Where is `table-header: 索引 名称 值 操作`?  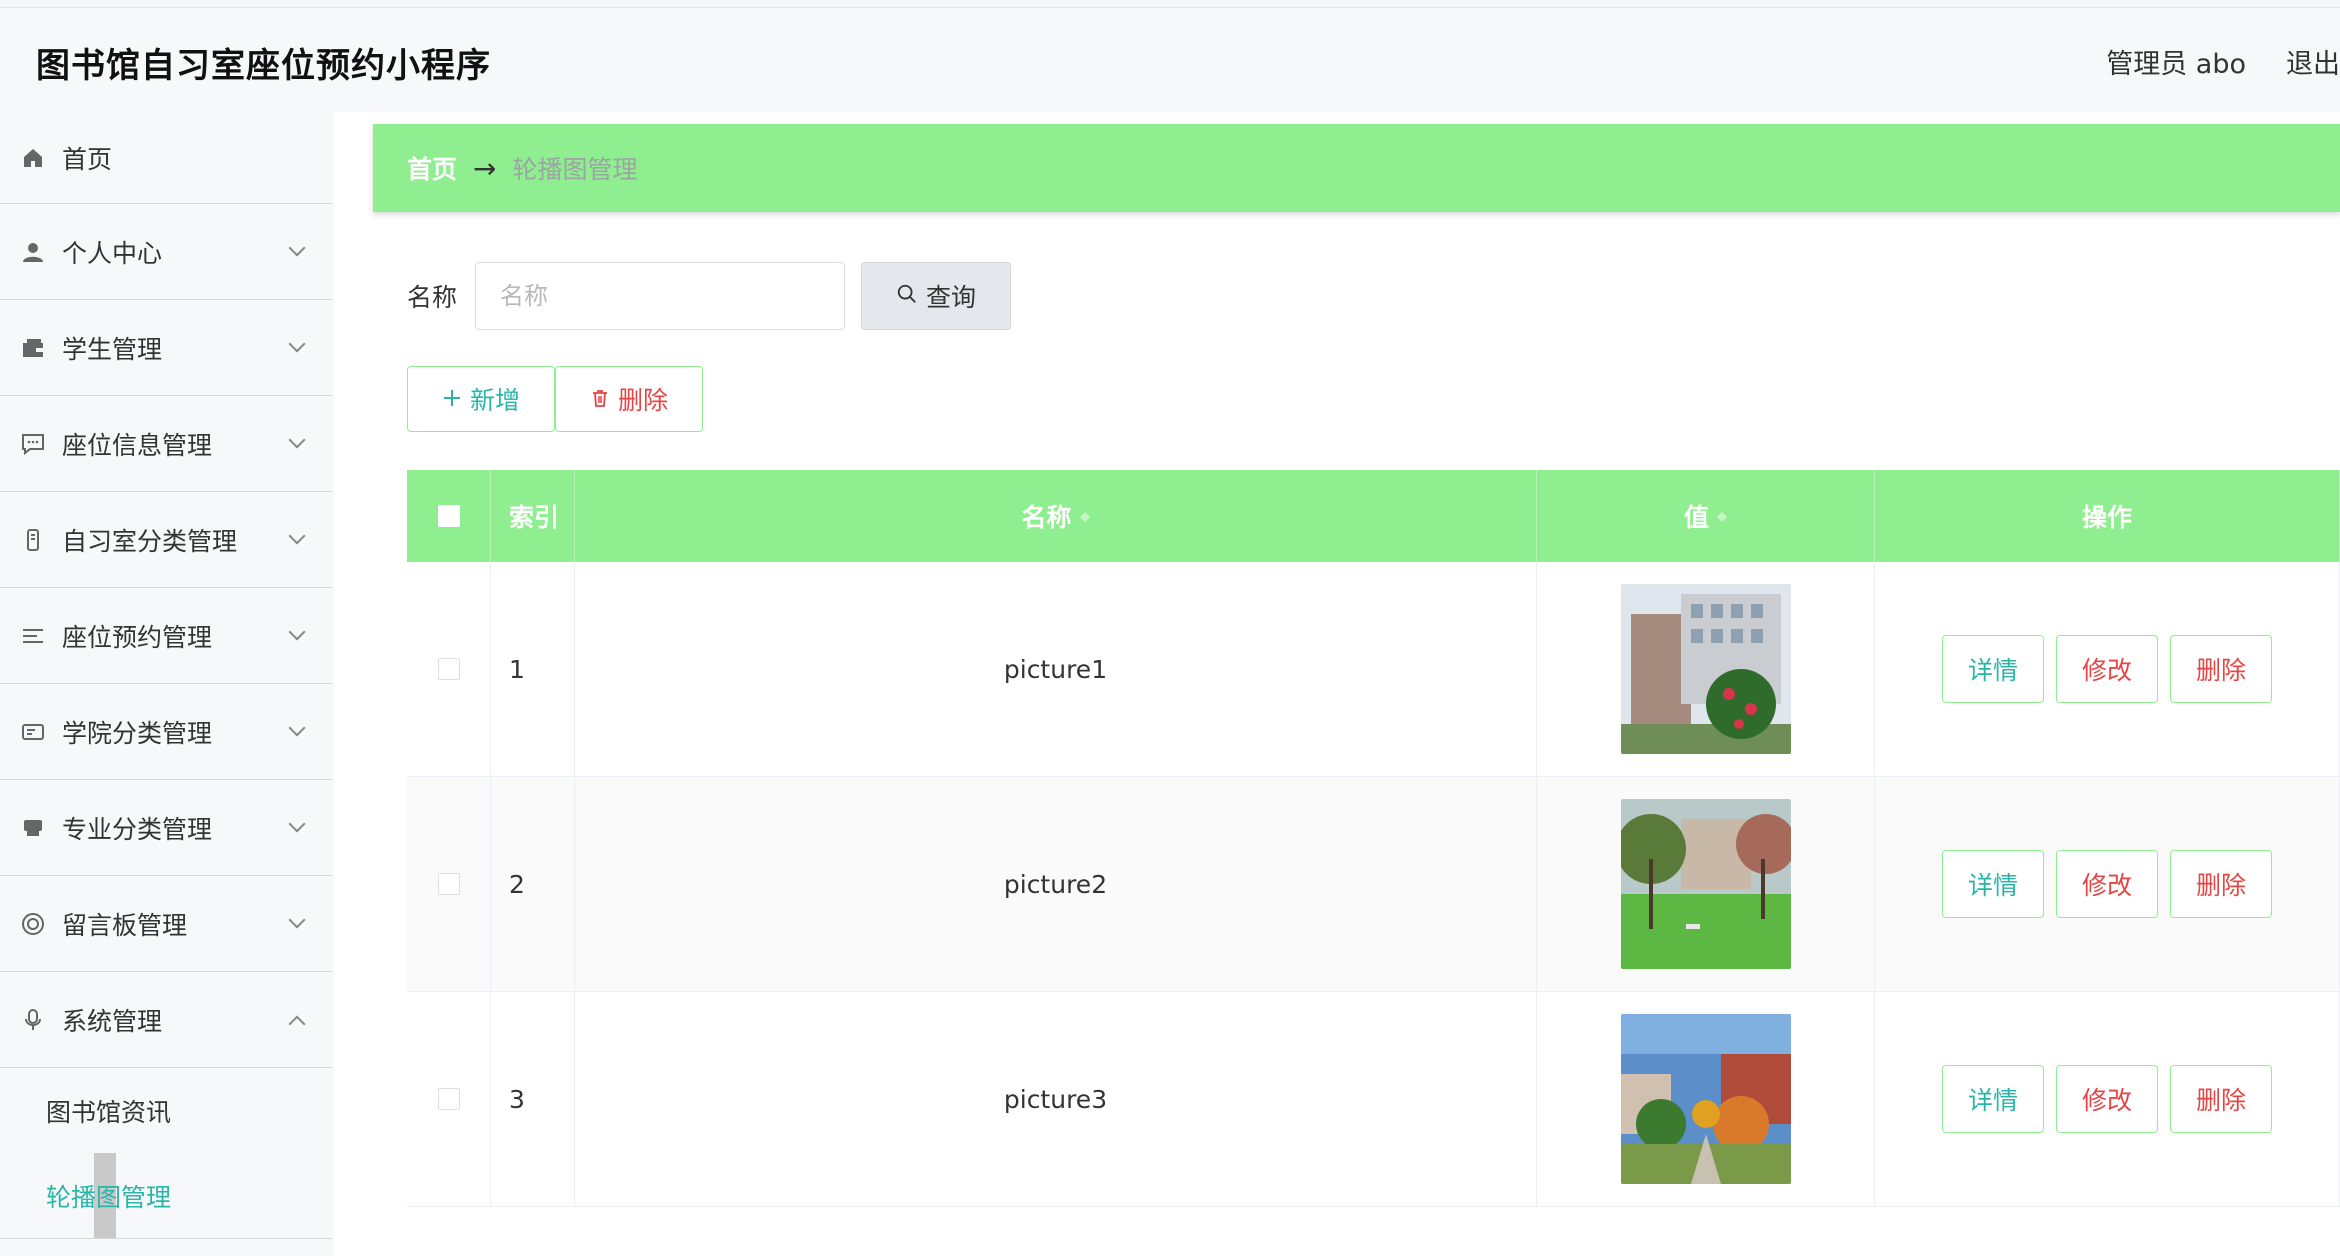 table-header: 索引 名称 值 操作 is located at coordinates (1373, 516).